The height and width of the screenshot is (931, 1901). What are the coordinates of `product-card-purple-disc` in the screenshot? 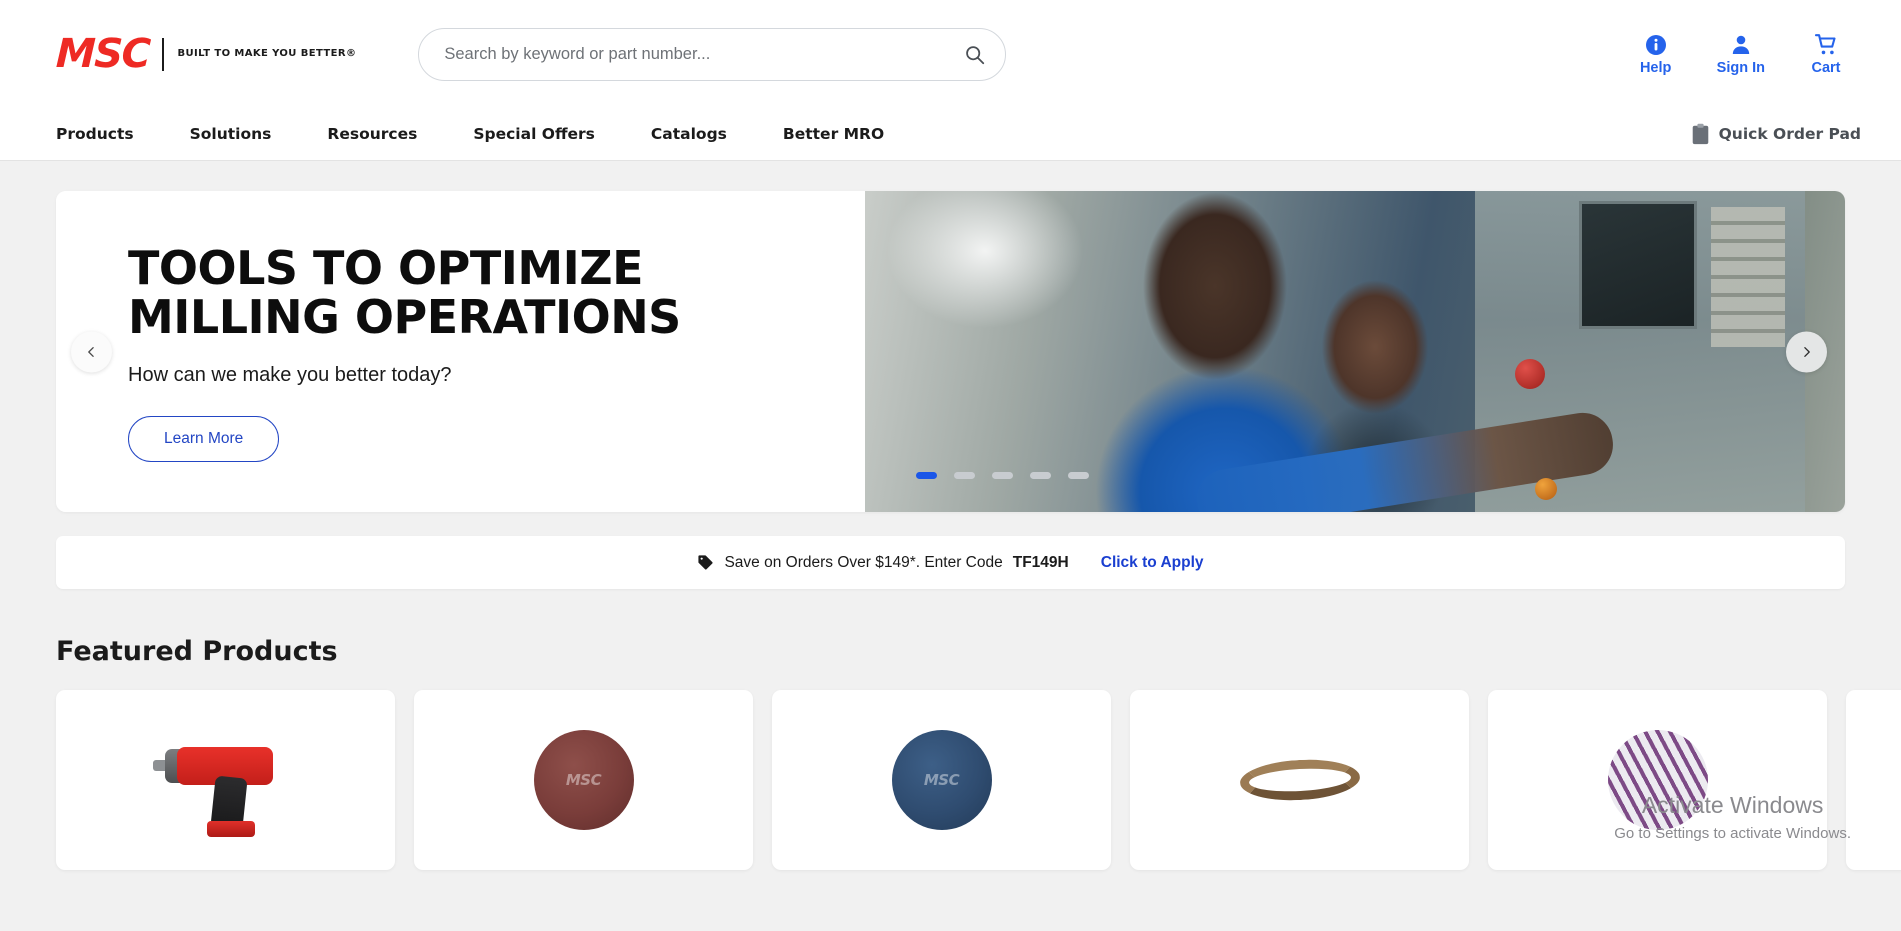 It's located at (1657, 780).